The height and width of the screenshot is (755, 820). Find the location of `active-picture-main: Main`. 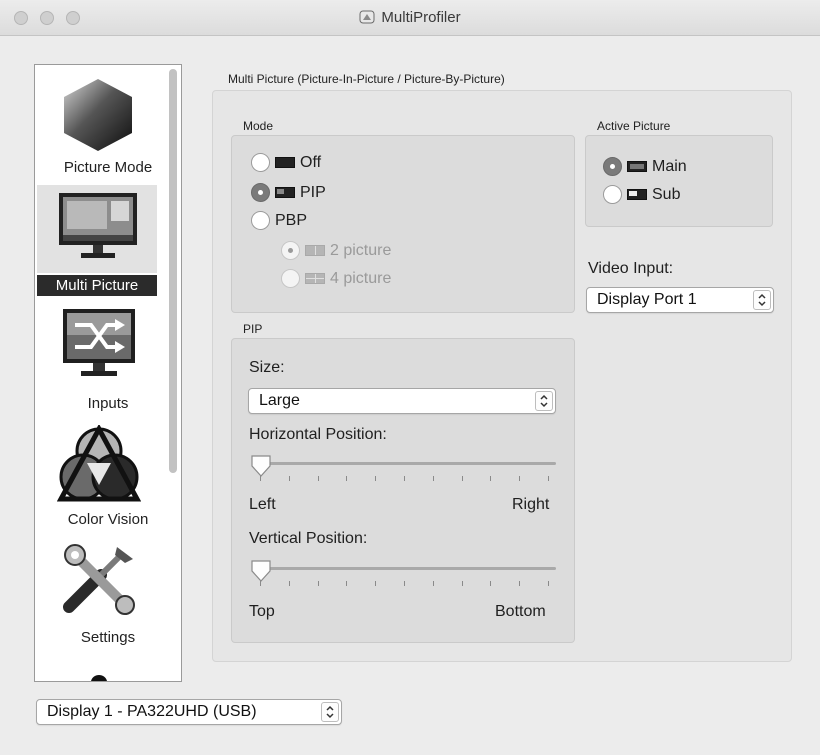

active-picture-main: Main is located at coordinates (645, 166).